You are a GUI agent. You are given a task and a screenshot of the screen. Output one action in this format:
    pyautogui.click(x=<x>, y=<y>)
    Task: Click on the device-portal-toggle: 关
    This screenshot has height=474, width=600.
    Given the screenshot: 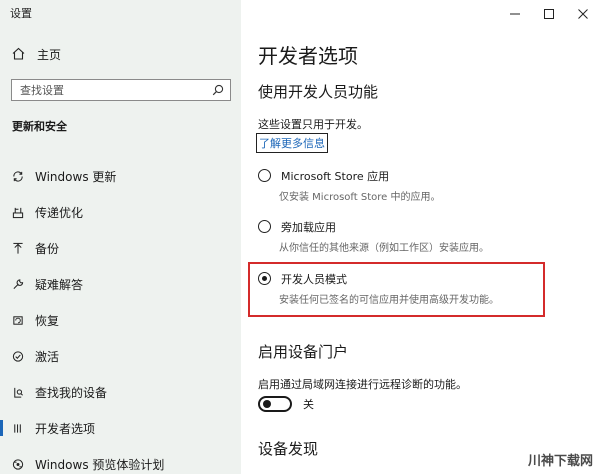 What is the action you would take?
    pyautogui.click(x=286, y=404)
    